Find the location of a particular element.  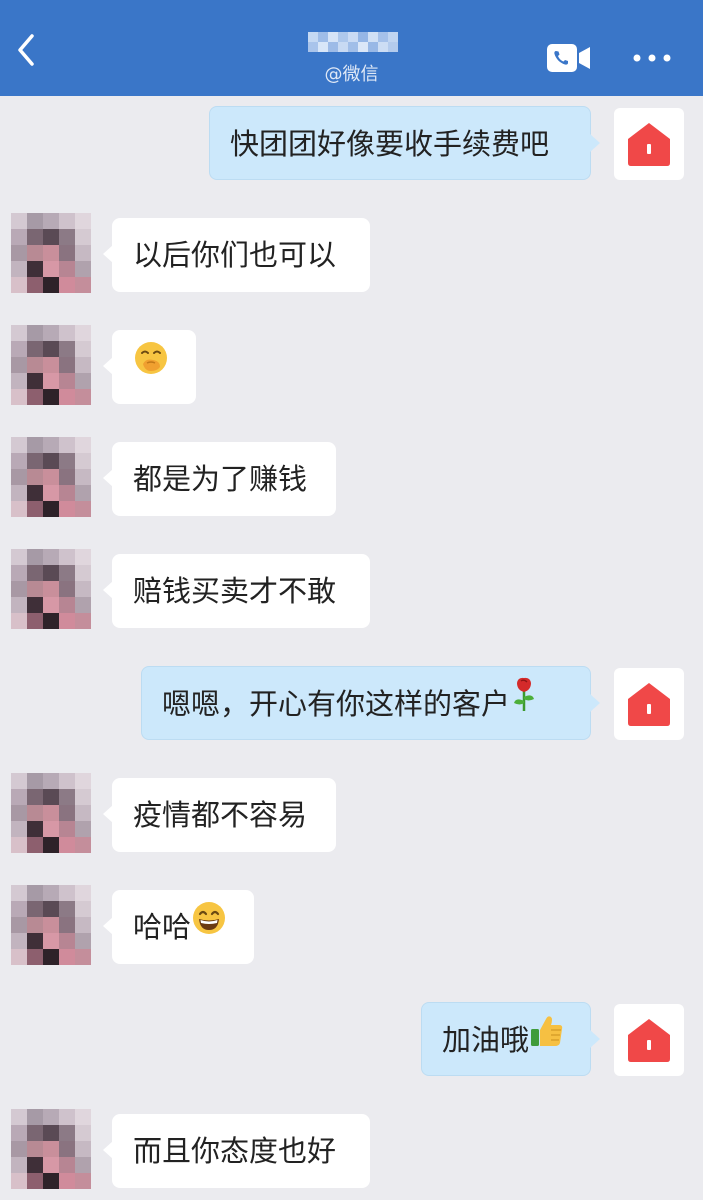

message-bubble: 快团团好像要收手续费吧 is located at coordinates (404, 143).